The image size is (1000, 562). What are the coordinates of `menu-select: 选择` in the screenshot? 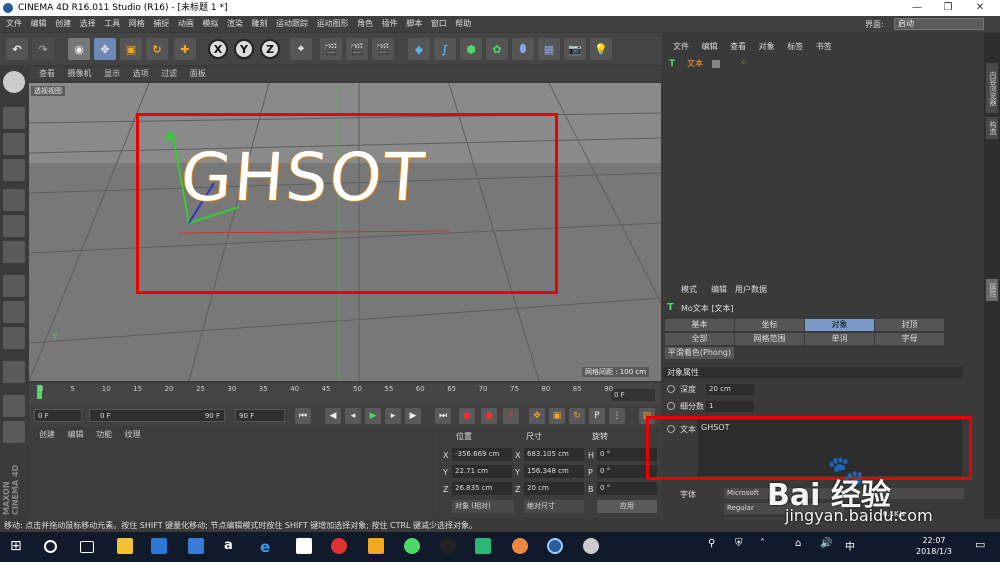 It's located at (88, 23).